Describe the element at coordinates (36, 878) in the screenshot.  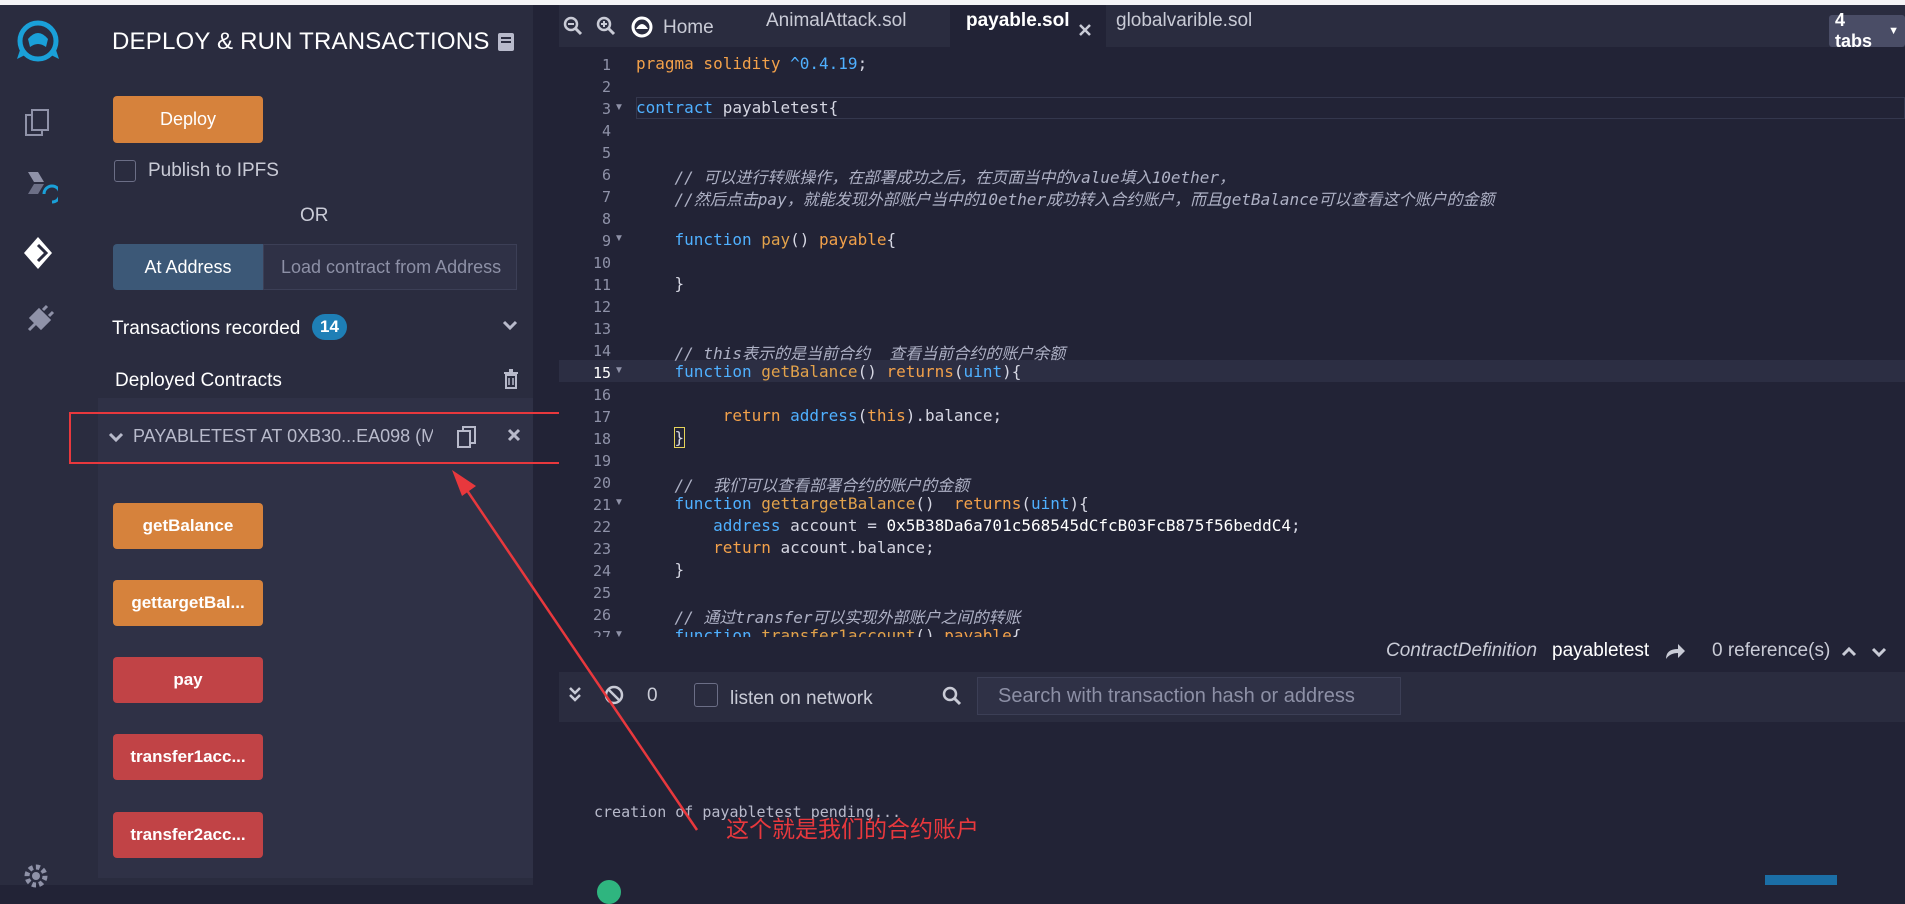
I see `settings-gear-icon` at that location.